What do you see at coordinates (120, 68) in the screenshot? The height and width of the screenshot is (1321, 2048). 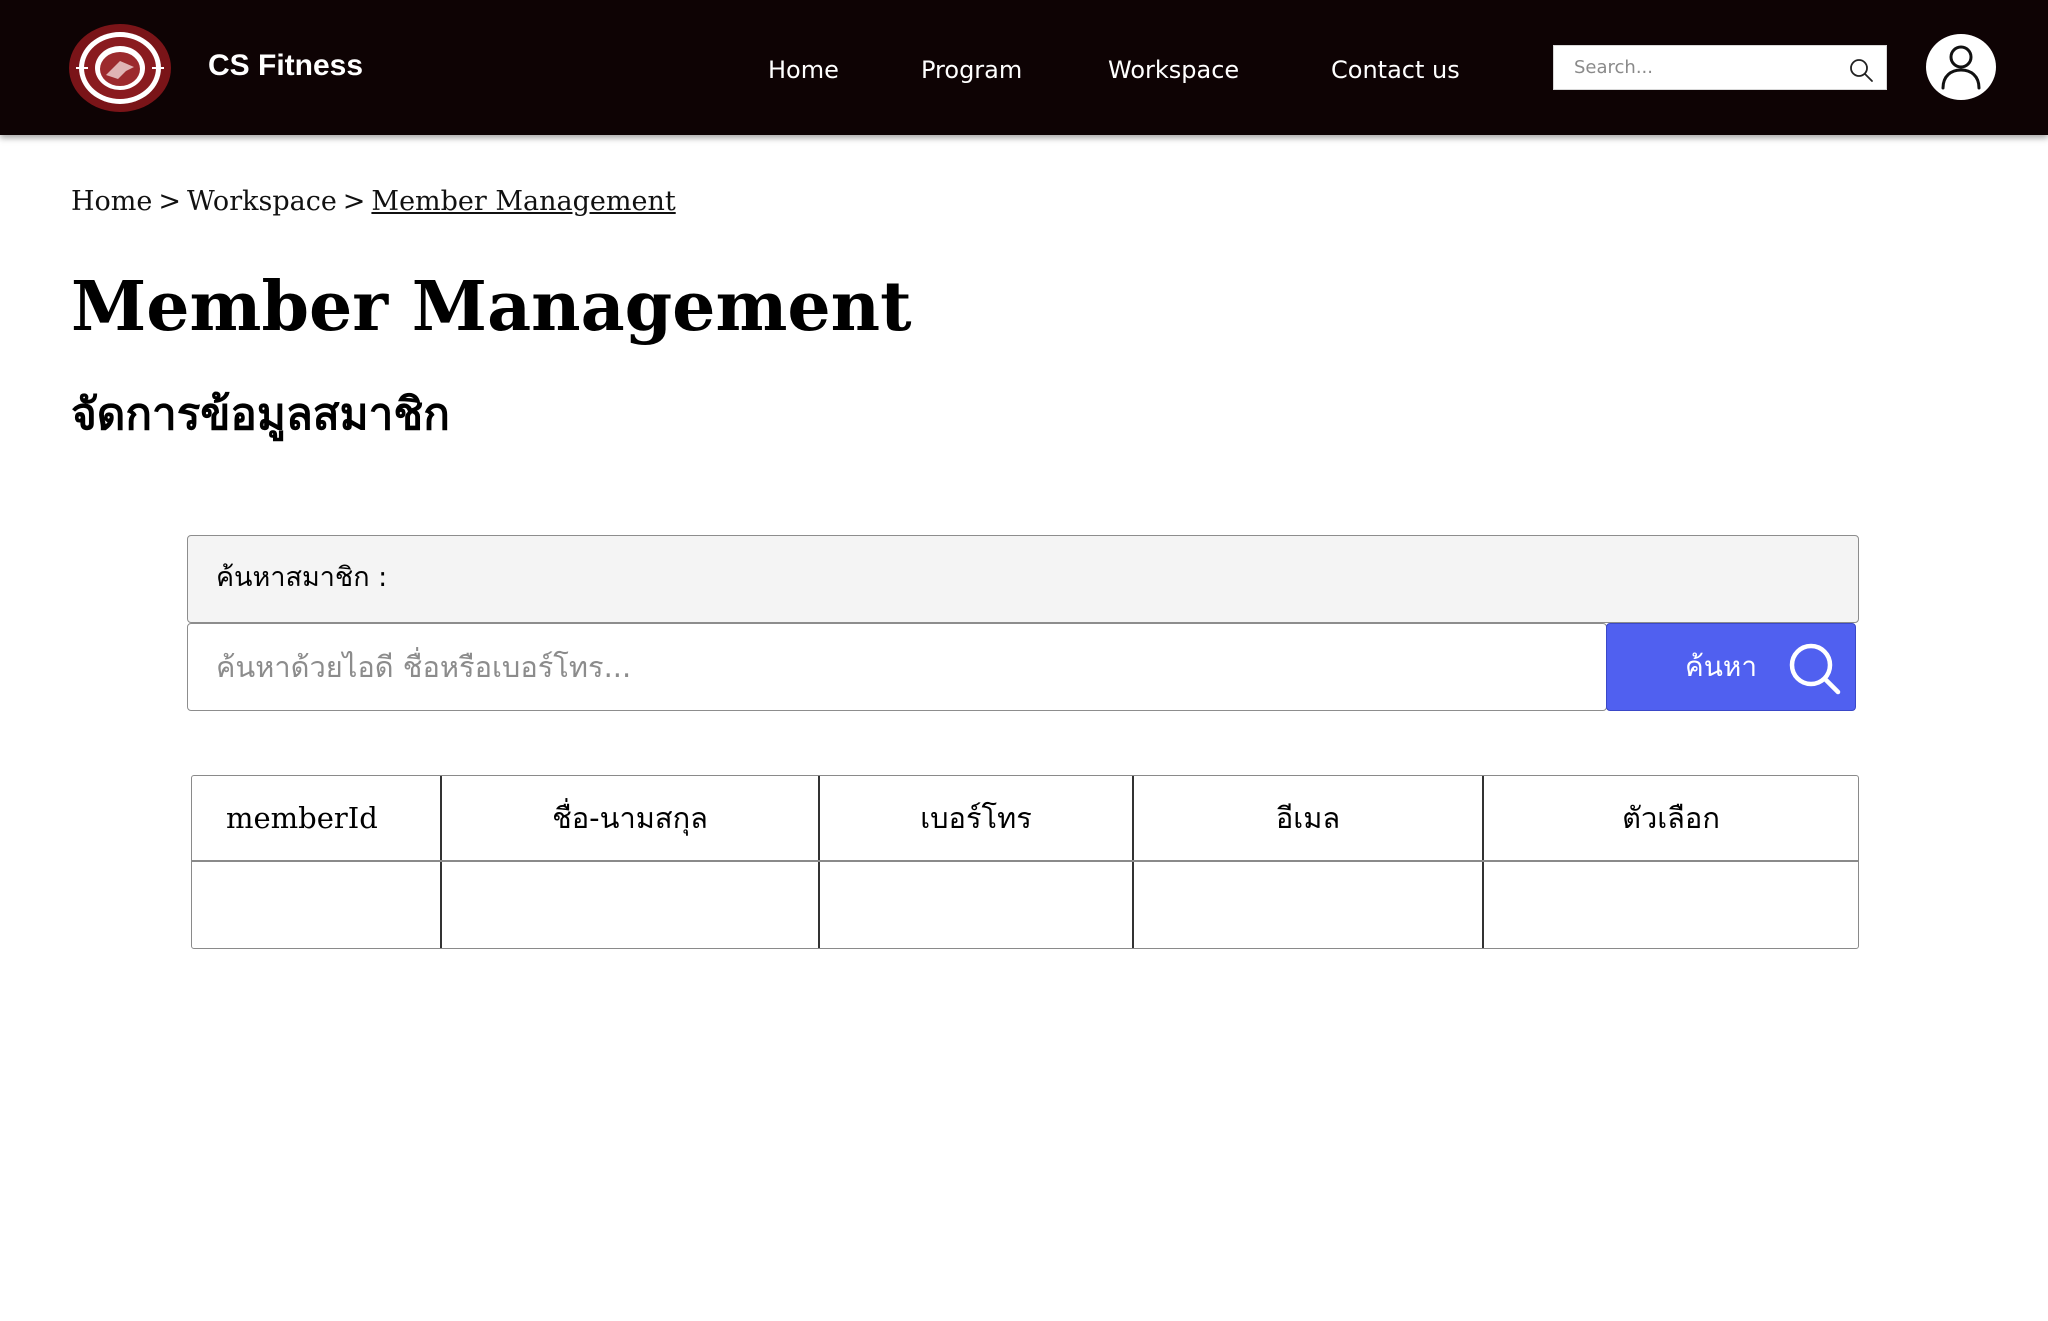 I see `cs-fitness-logo-icon` at bounding box center [120, 68].